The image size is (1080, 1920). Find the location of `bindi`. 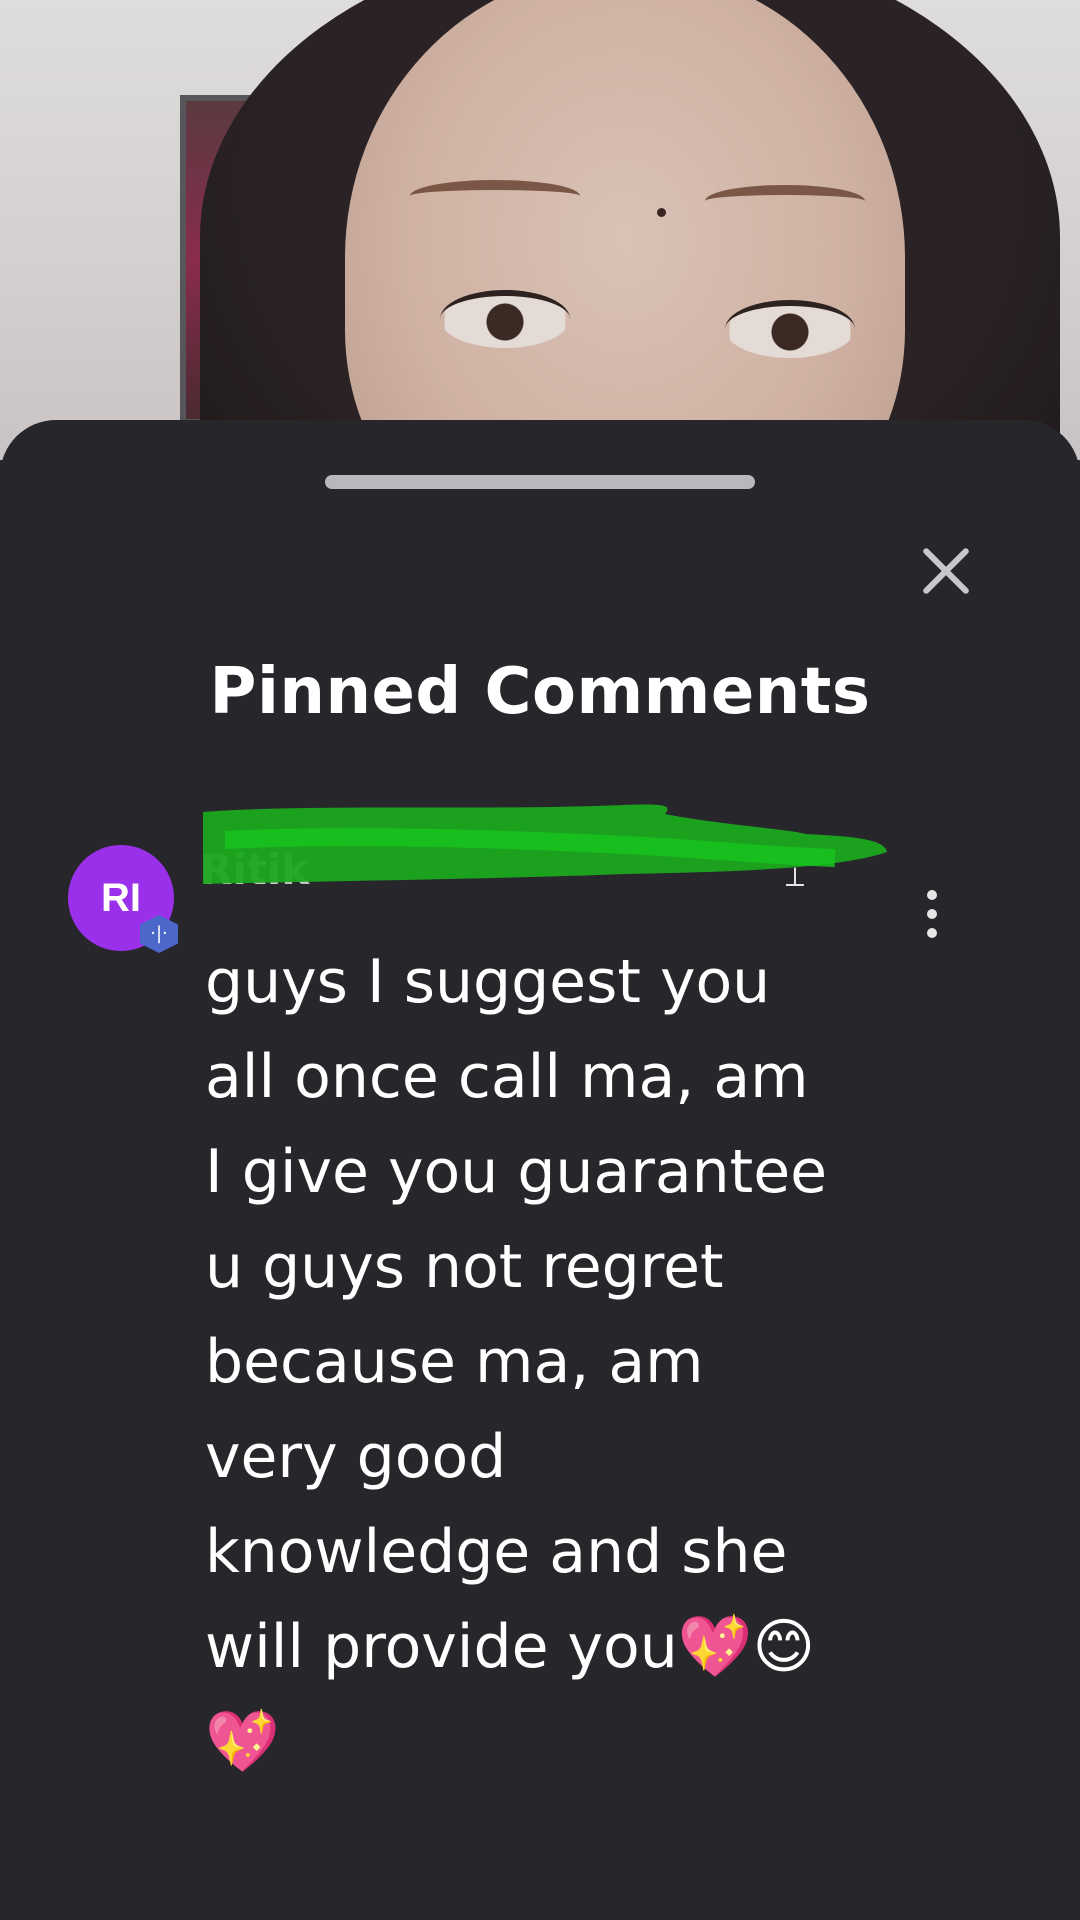

bindi is located at coordinates (661, 212).